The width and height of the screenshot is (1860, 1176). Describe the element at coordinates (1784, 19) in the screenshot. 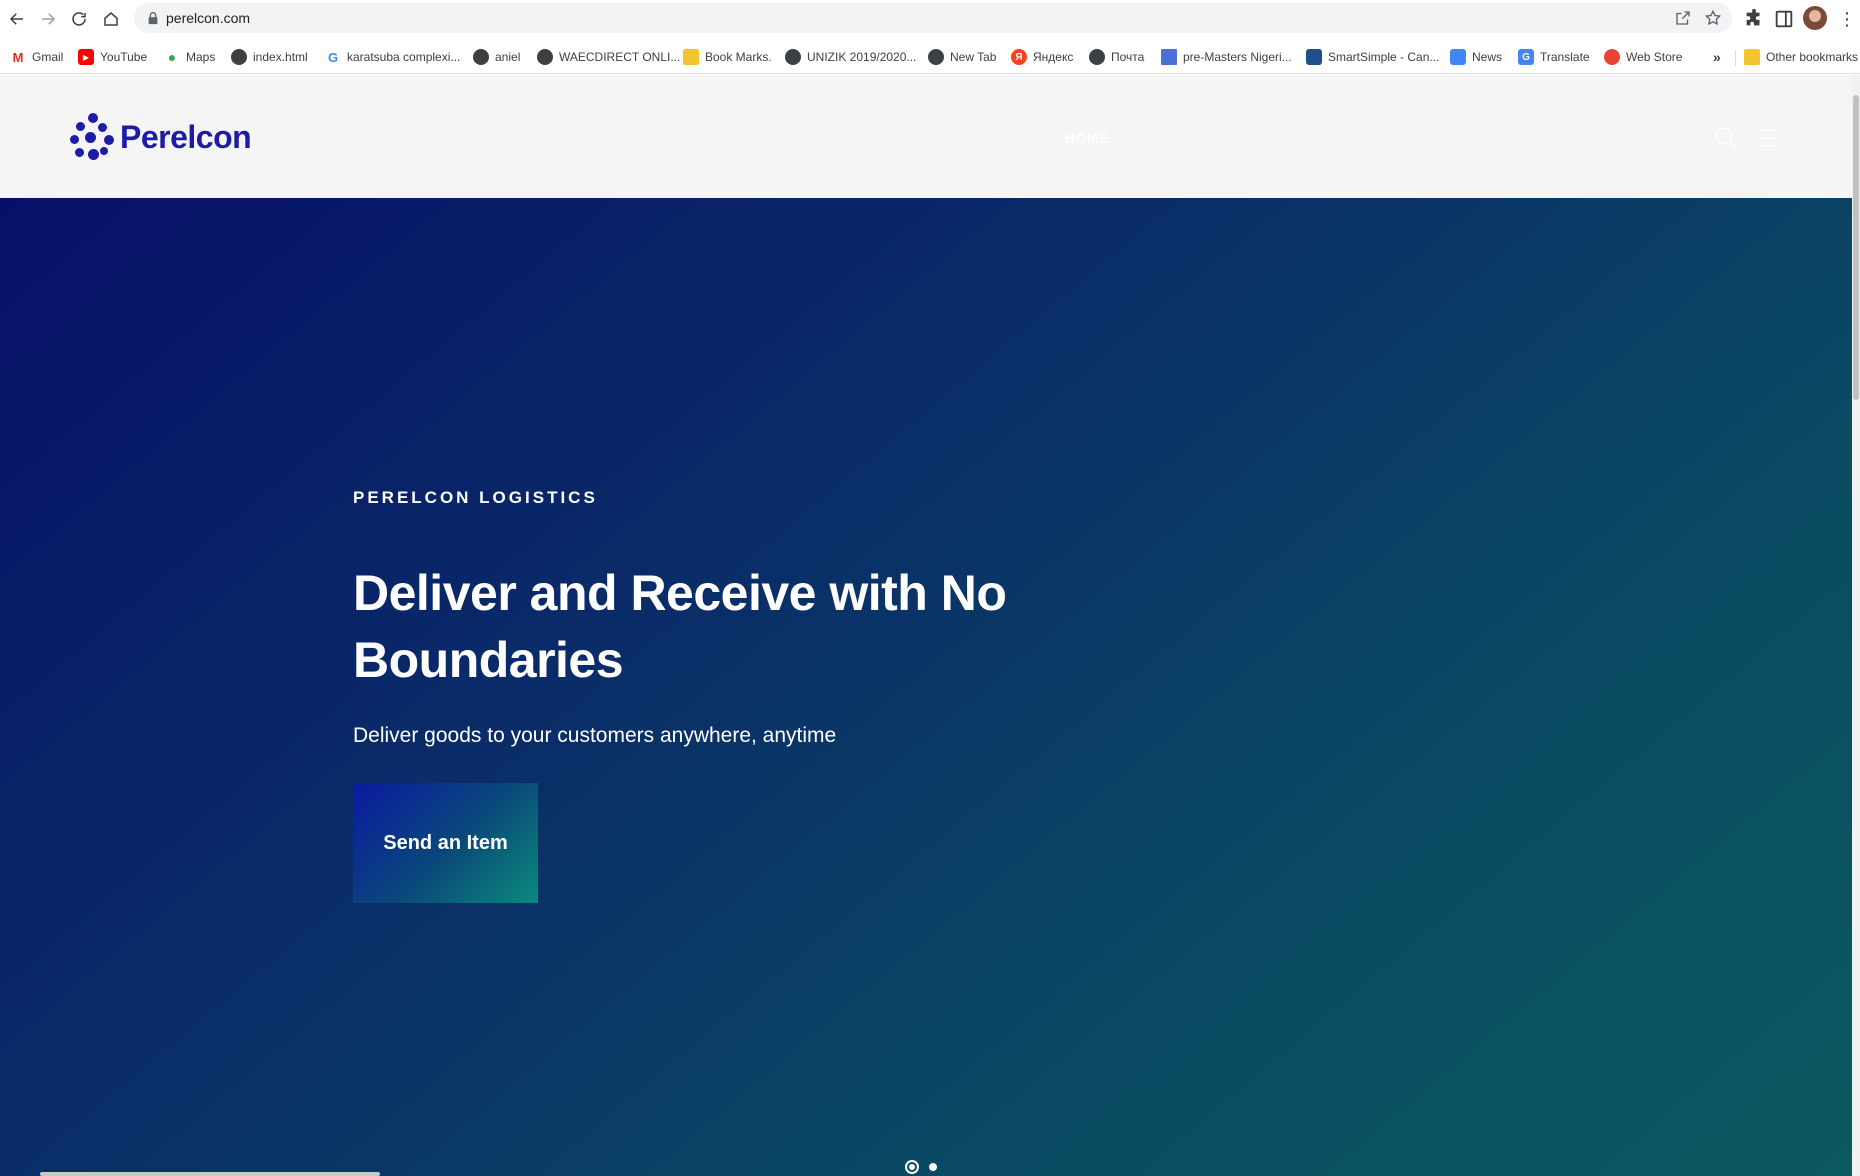

I see `side-panel-icon` at that location.